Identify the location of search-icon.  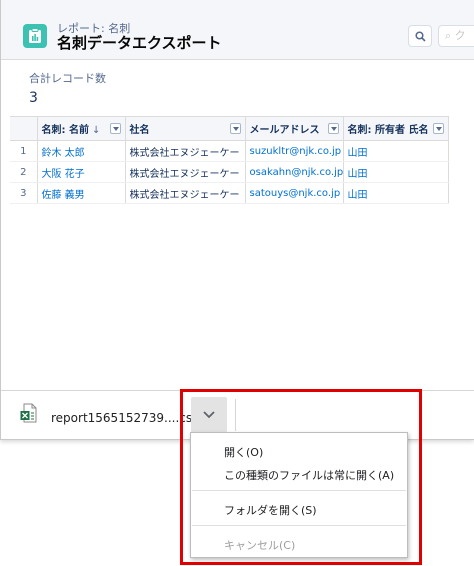
(420, 36).